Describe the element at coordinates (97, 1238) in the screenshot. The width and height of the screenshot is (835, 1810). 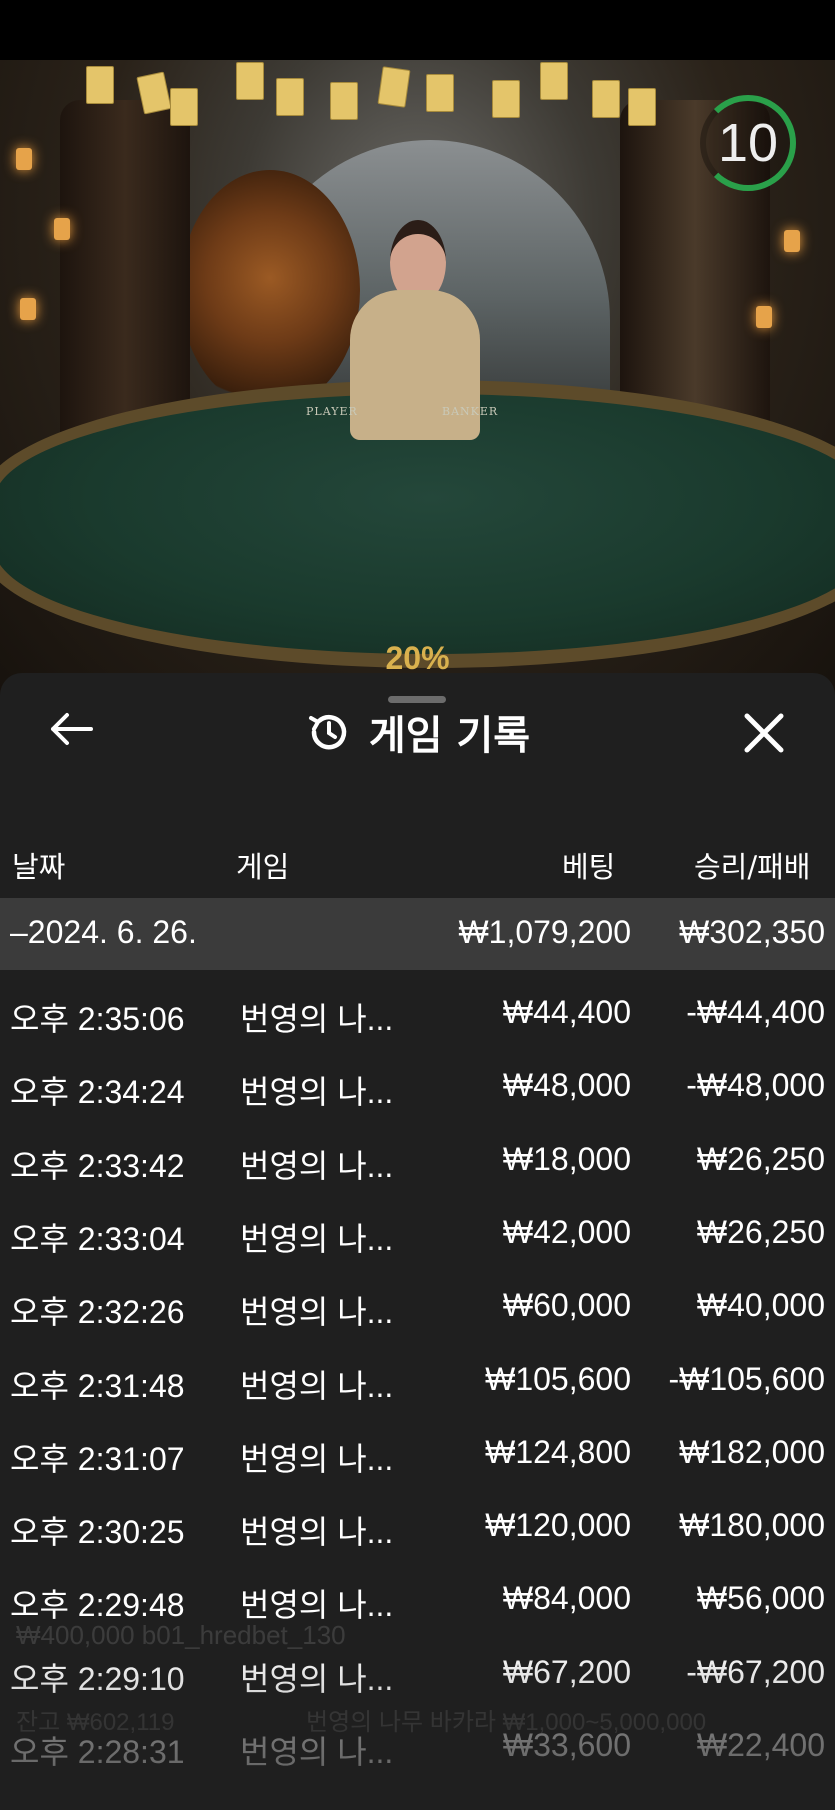
I see `row-time: 오후 2:33:04` at that location.